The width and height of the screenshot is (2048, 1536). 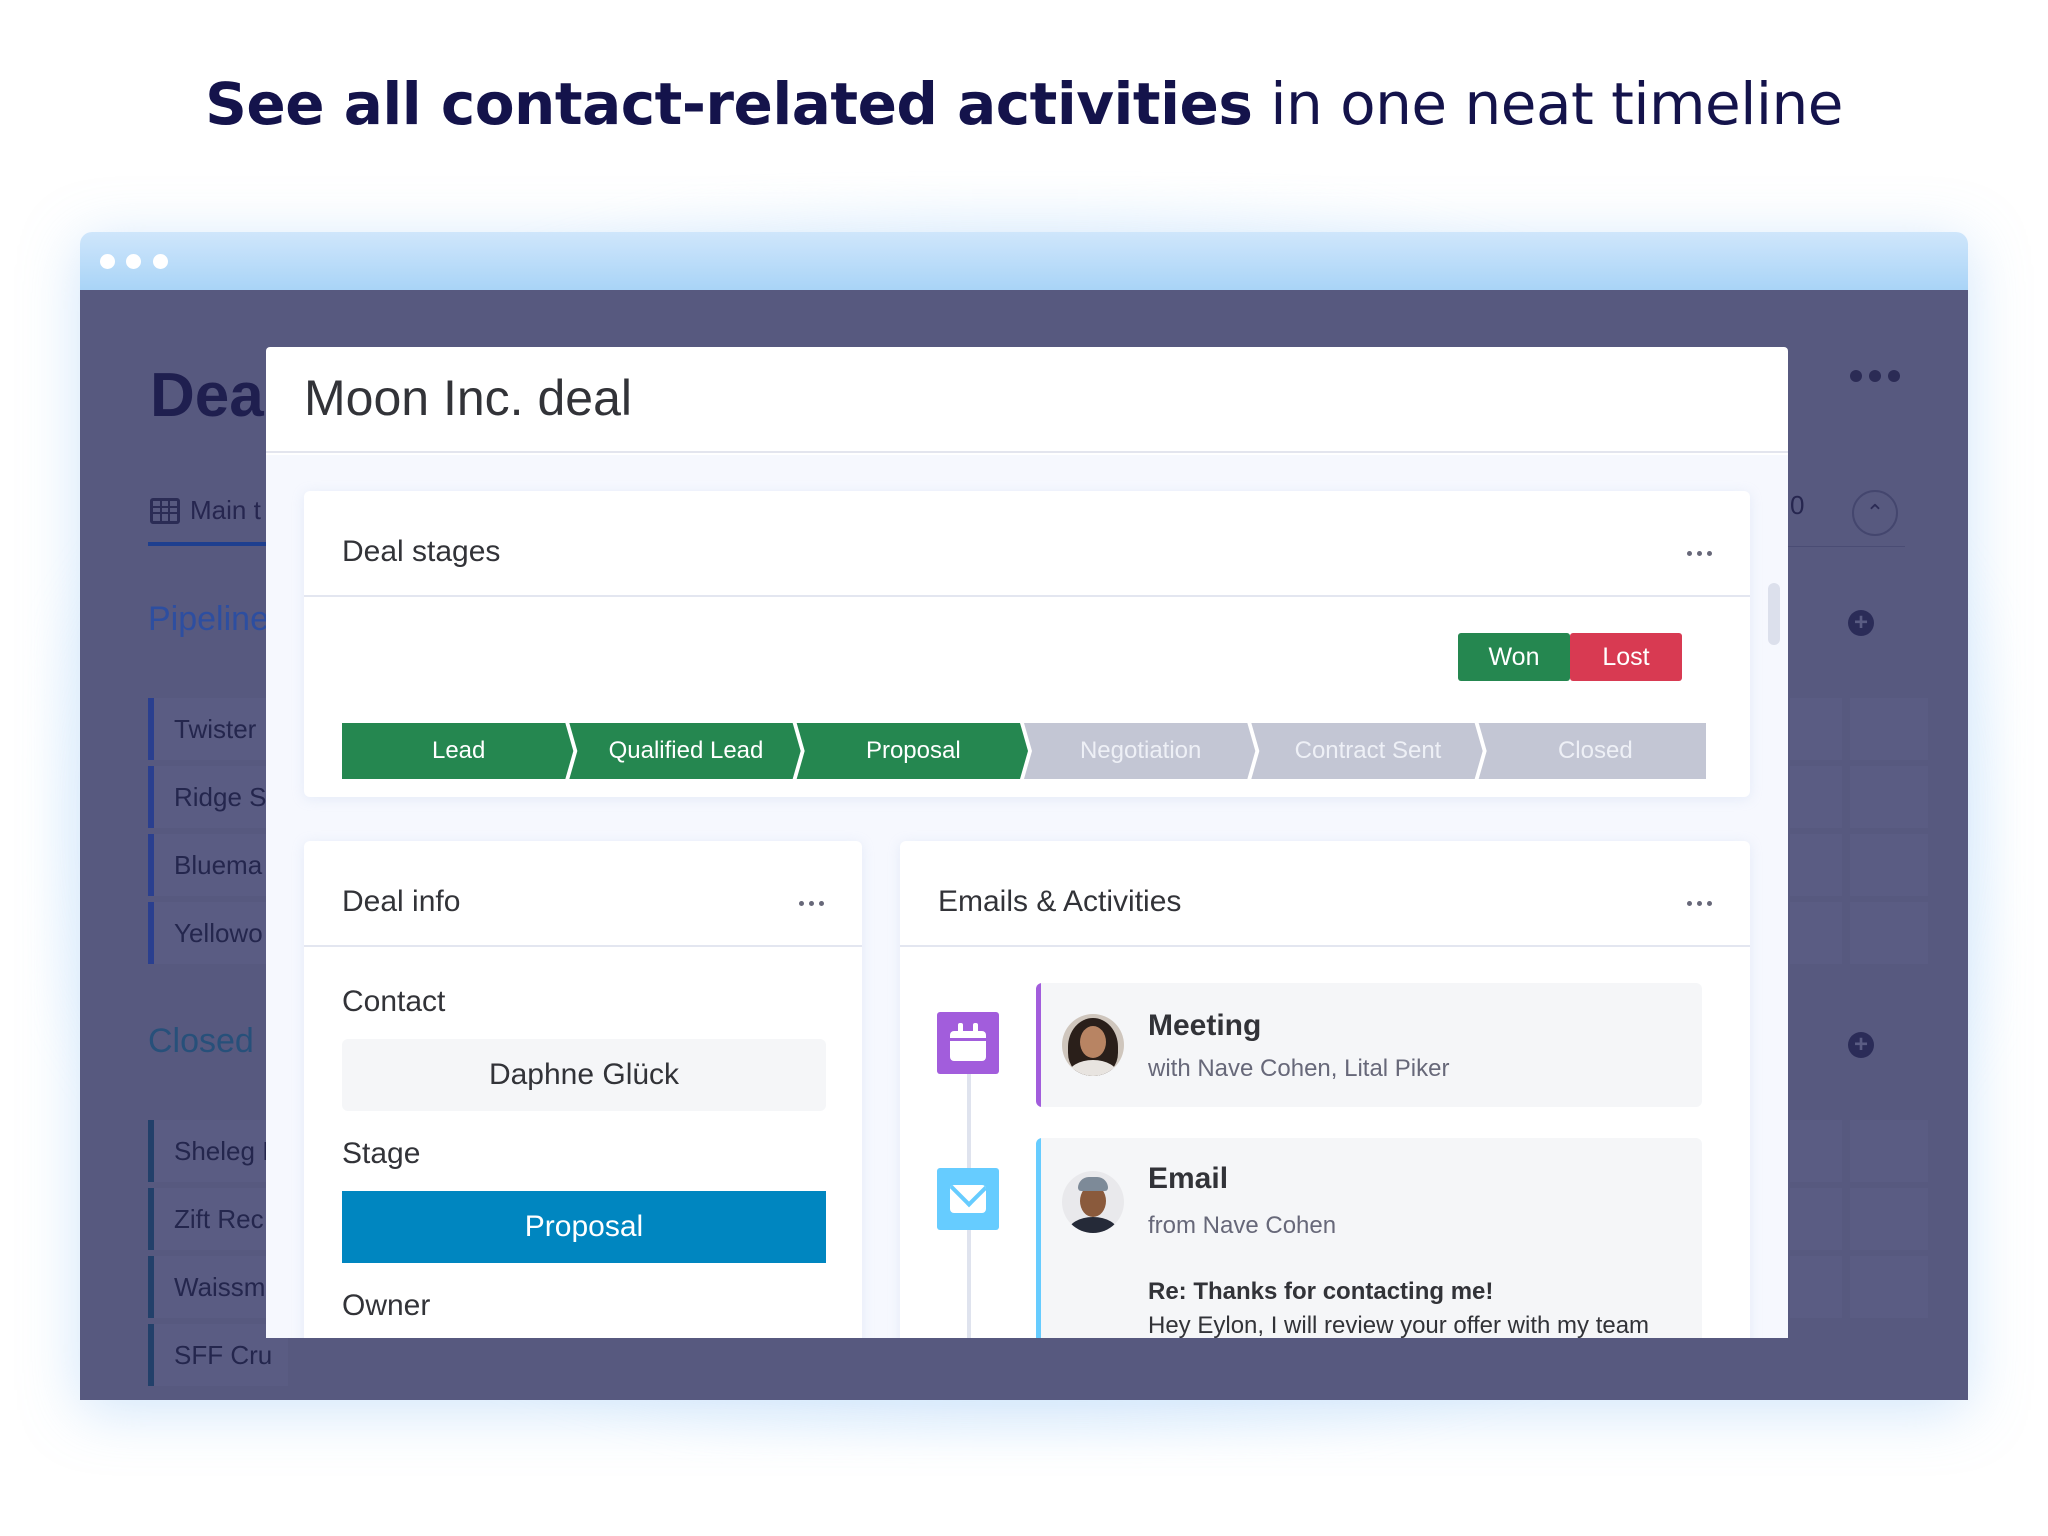 What do you see at coordinates (1797, 505) in the screenshot?
I see `board-count: 0` at bounding box center [1797, 505].